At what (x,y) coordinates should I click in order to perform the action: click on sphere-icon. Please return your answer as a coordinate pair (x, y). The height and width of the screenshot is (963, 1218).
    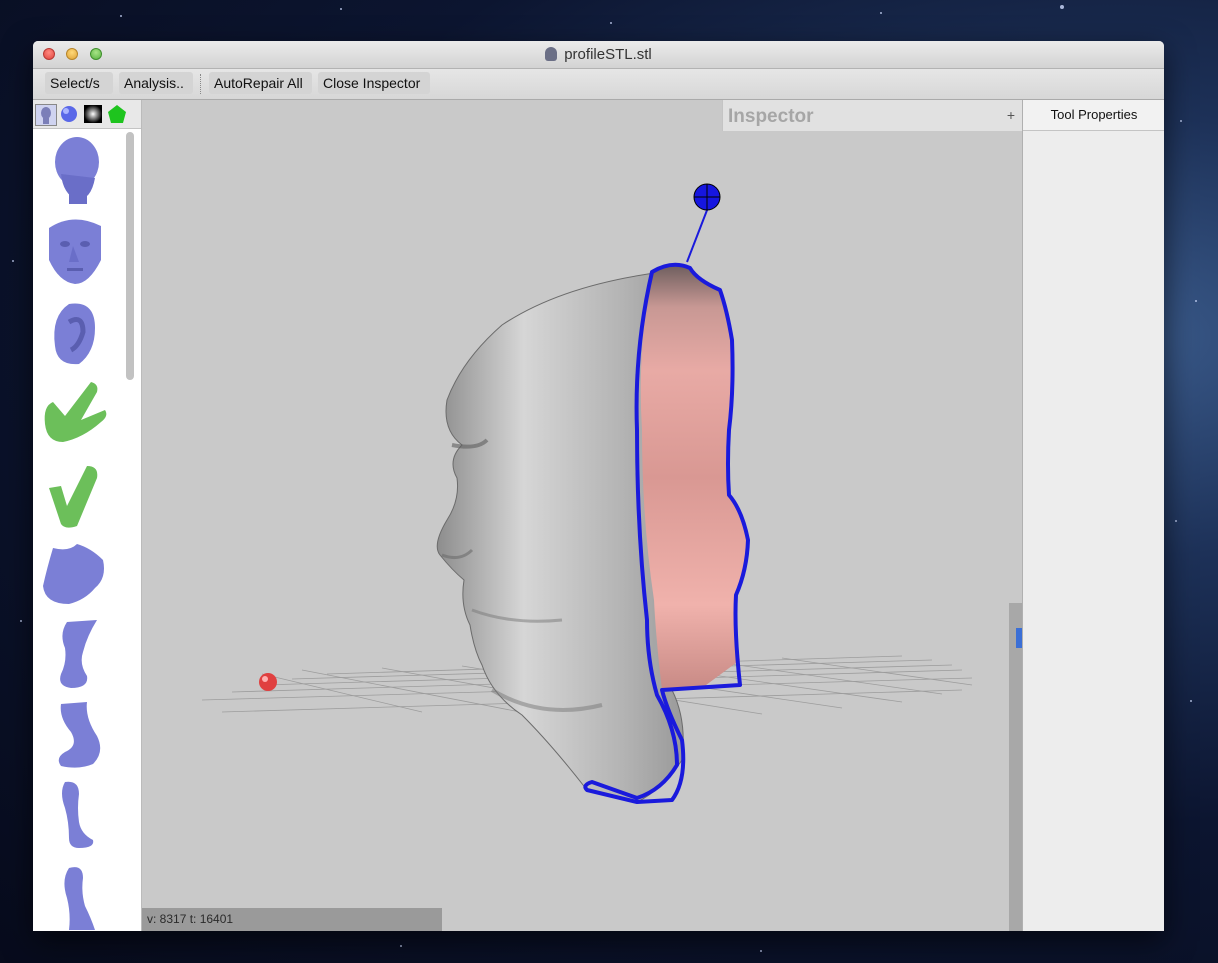
    Looking at the image, I should click on (69, 114).